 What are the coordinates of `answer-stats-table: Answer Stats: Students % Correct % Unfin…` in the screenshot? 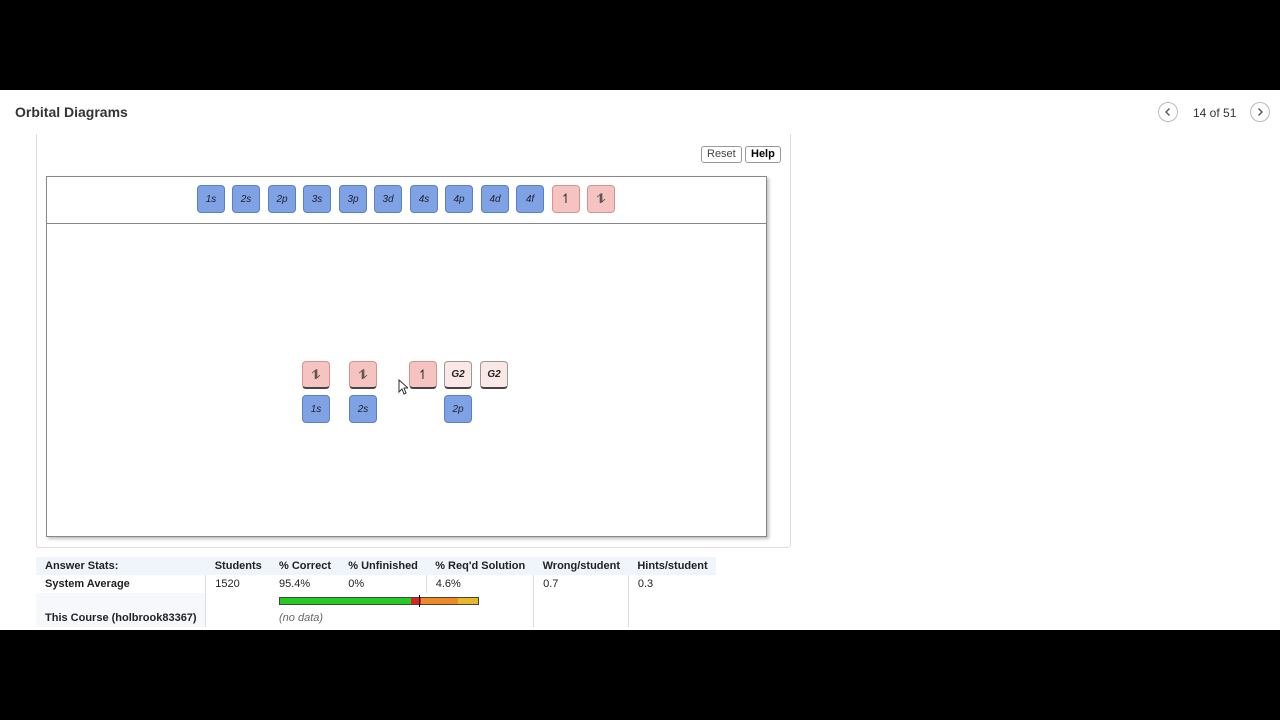 It's located at (376, 592).